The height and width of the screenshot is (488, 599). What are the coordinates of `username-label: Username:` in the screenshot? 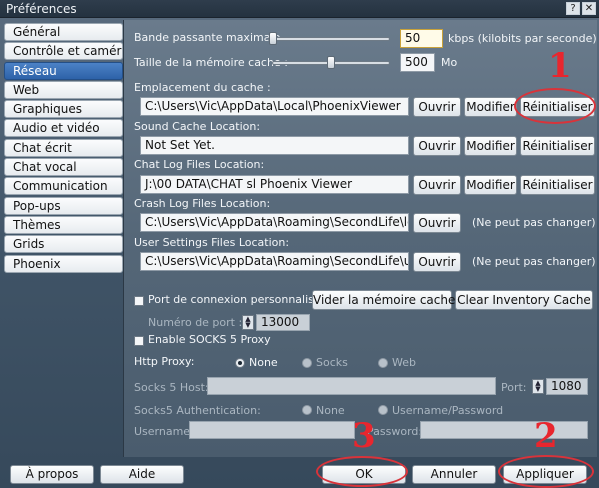 It's located at (164, 431).